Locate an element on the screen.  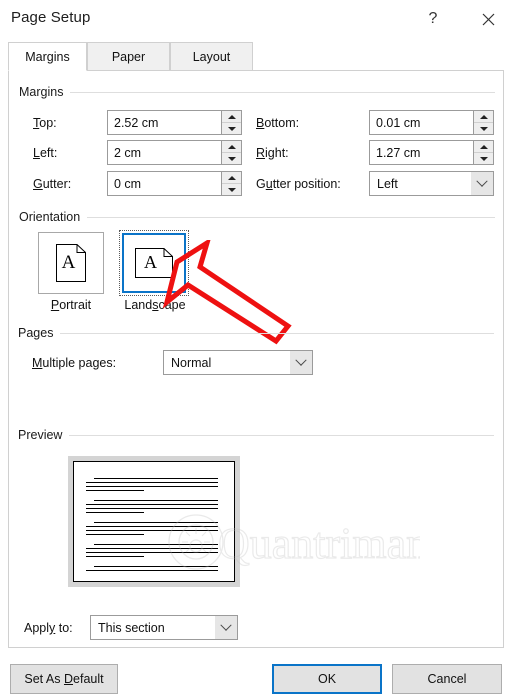
tab-layout: Layout is located at coordinates (211, 56).